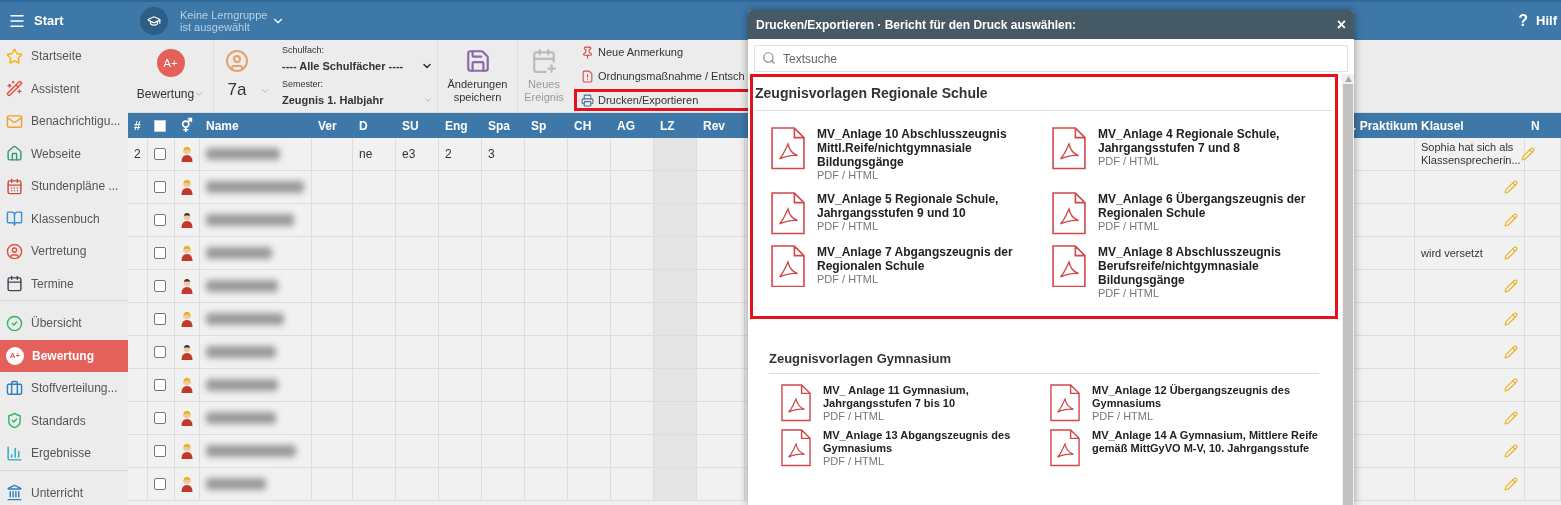 The height and width of the screenshot is (505, 1561). I want to click on column-header: SU, so click(410, 125).